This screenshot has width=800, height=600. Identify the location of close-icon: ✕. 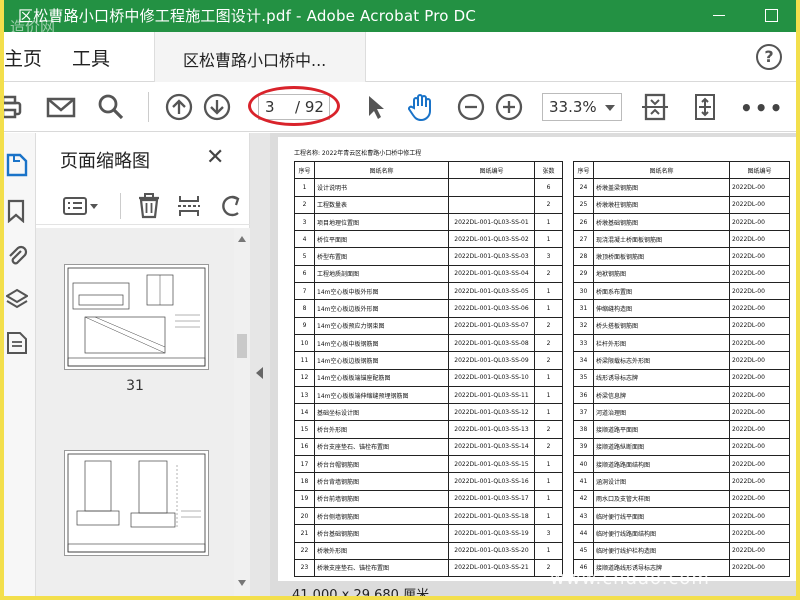
(215, 158).